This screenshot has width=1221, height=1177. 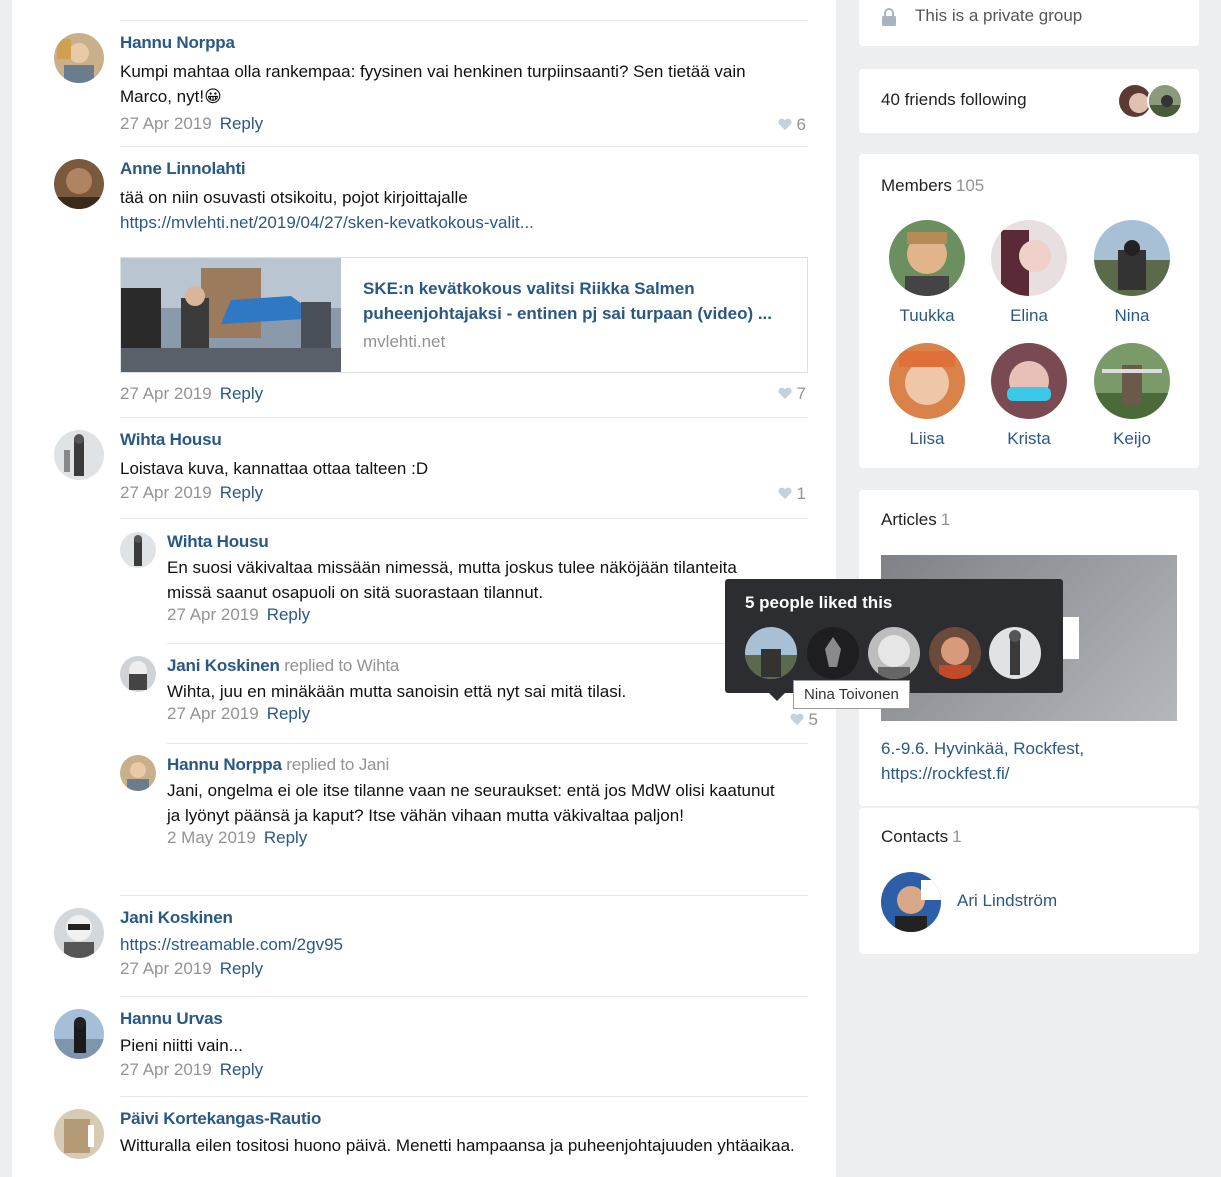 I want to click on like-count: 5, so click(x=813, y=719).